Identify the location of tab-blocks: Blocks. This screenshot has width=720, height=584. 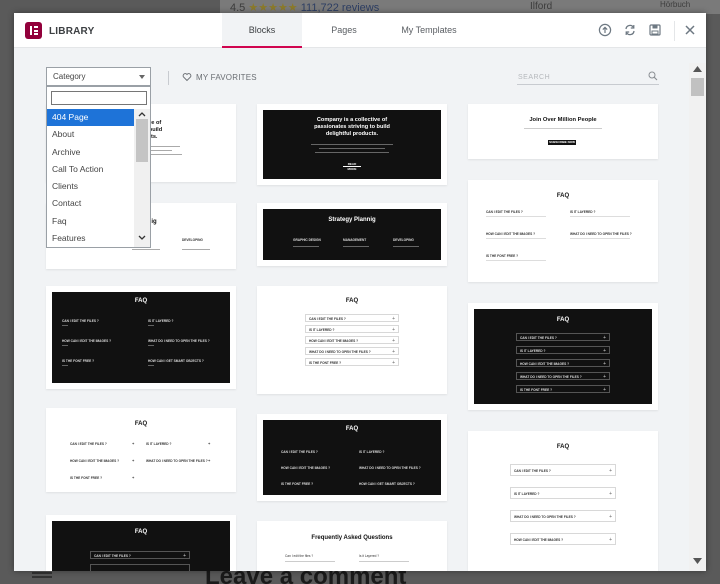
(262, 30).